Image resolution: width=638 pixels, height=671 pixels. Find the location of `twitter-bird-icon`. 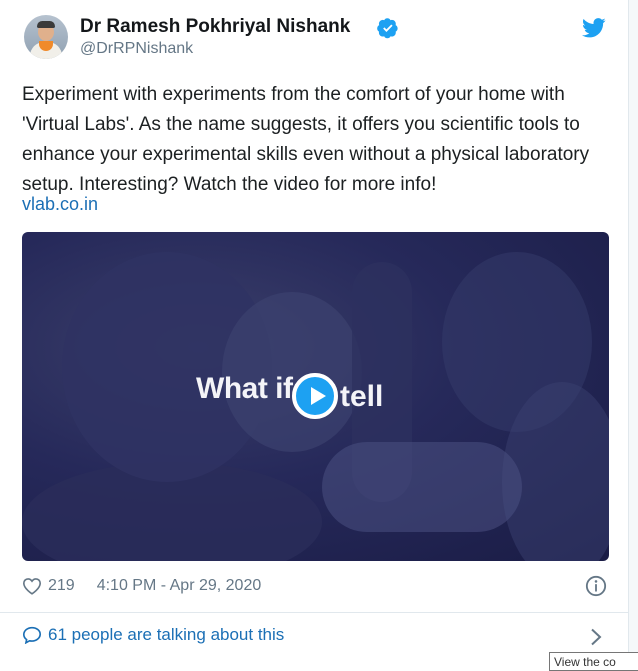

twitter-bird-icon is located at coordinates (594, 28).